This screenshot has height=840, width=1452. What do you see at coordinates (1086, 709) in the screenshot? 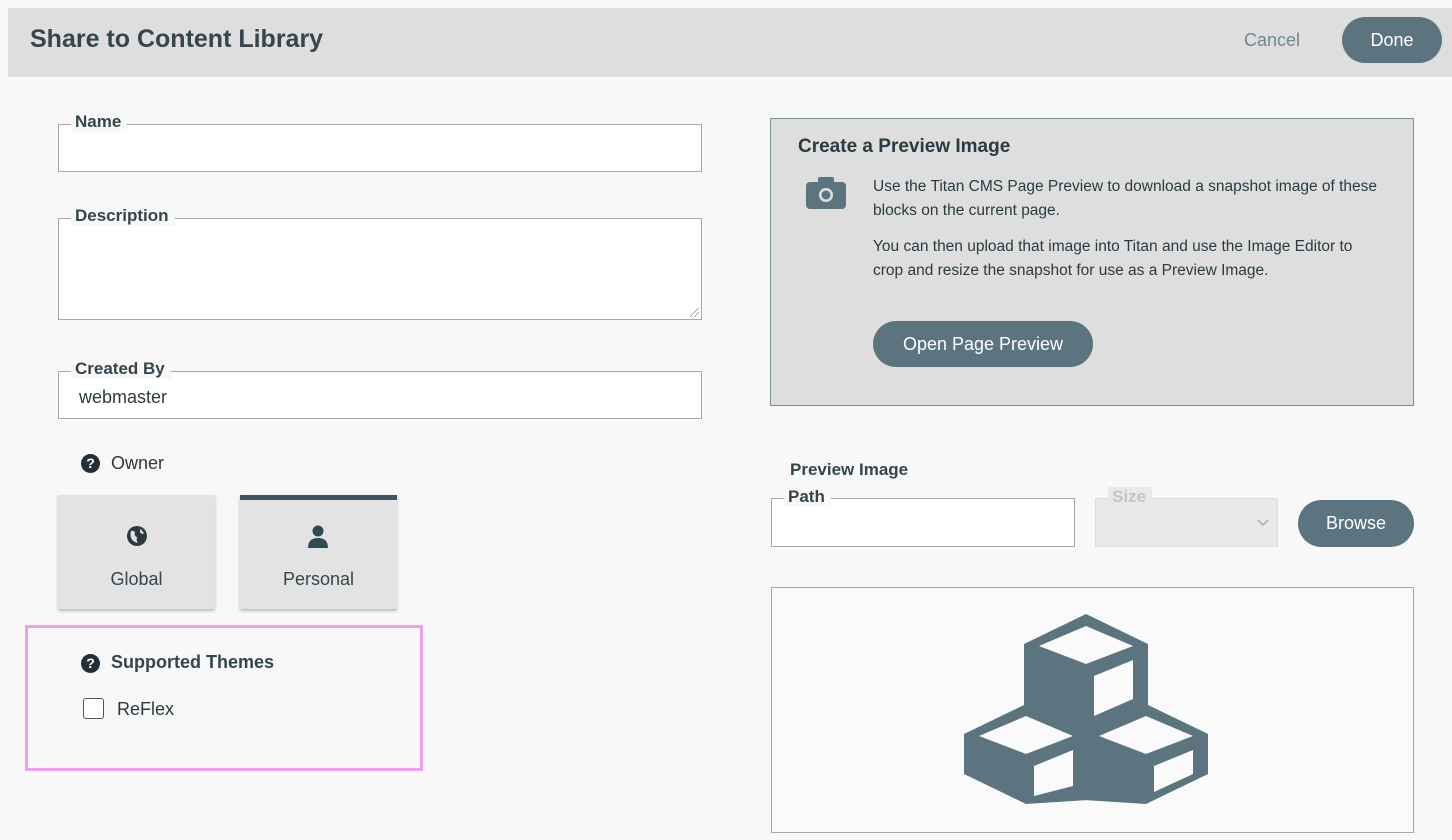
I see `cubes-icon` at bounding box center [1086, 709].